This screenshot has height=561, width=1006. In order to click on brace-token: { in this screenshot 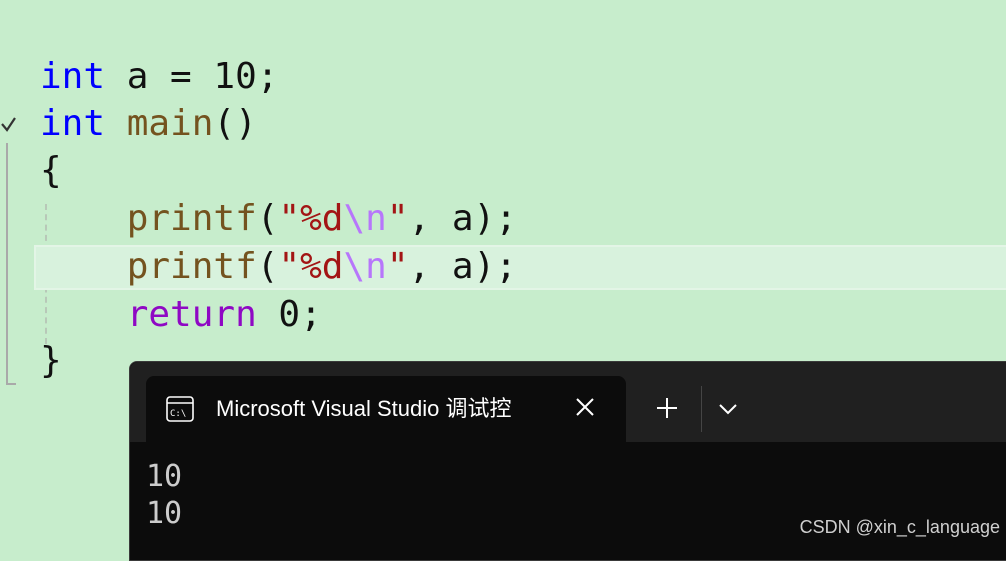, I will do `click(51, 170)`.